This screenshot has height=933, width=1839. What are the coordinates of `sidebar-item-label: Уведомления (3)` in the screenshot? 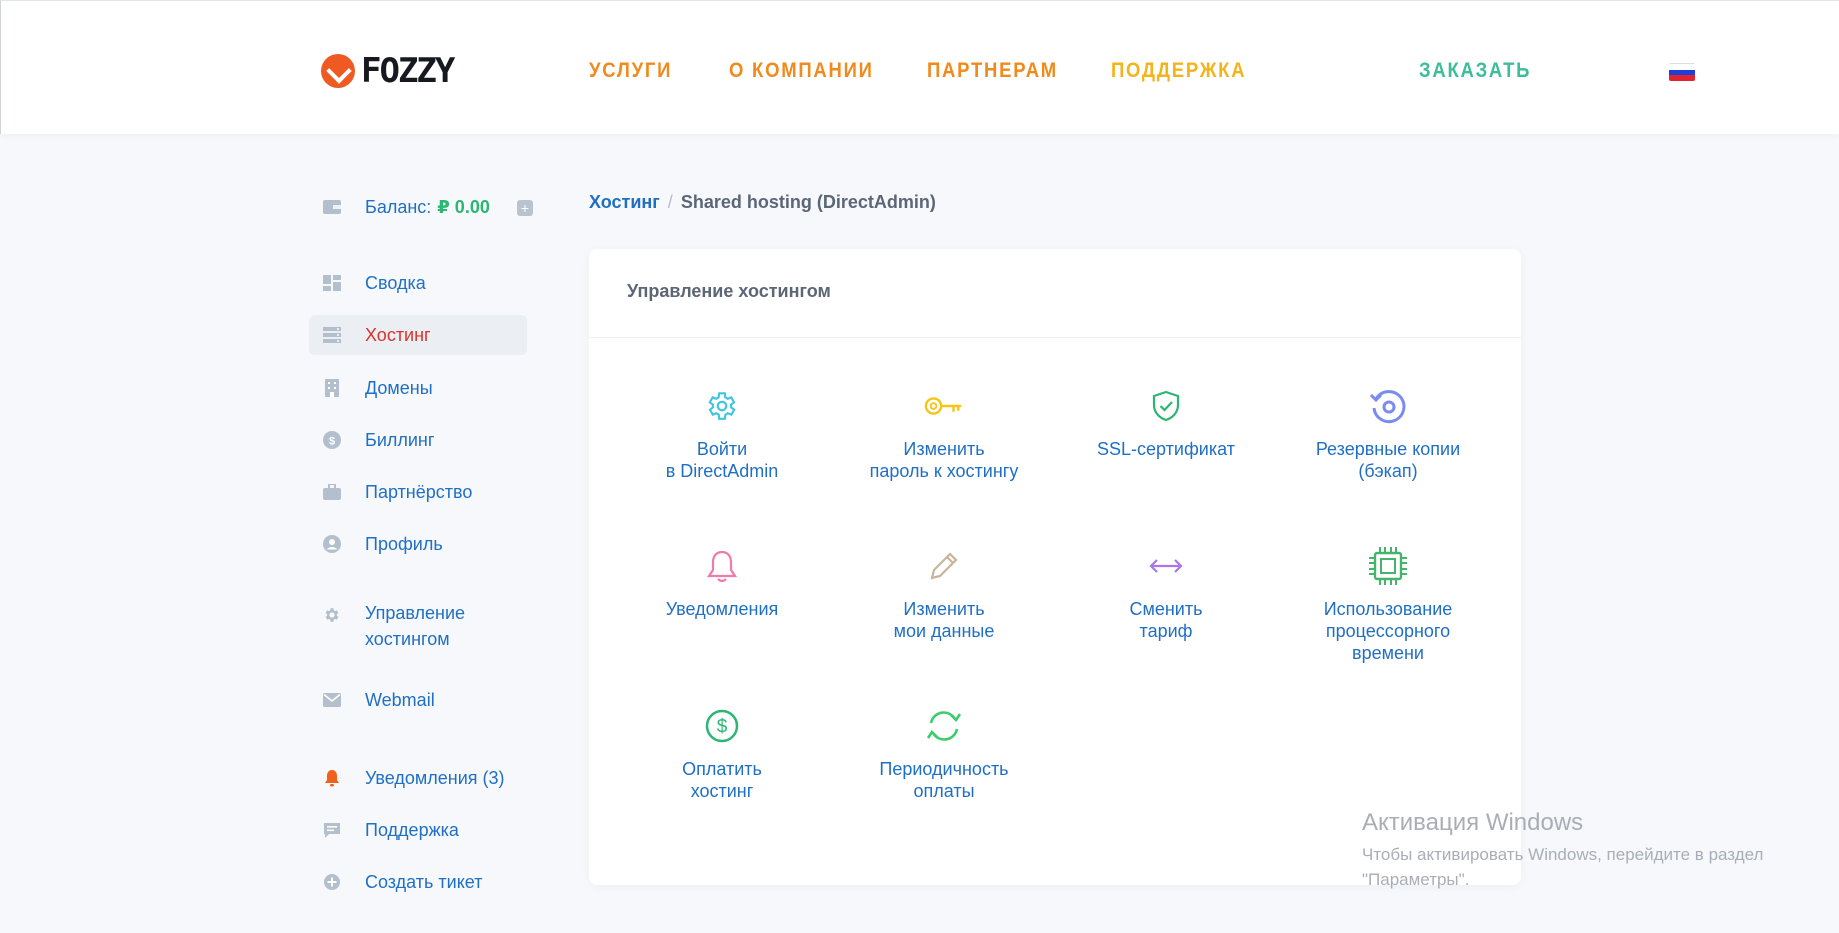 It's located at (435, 778).